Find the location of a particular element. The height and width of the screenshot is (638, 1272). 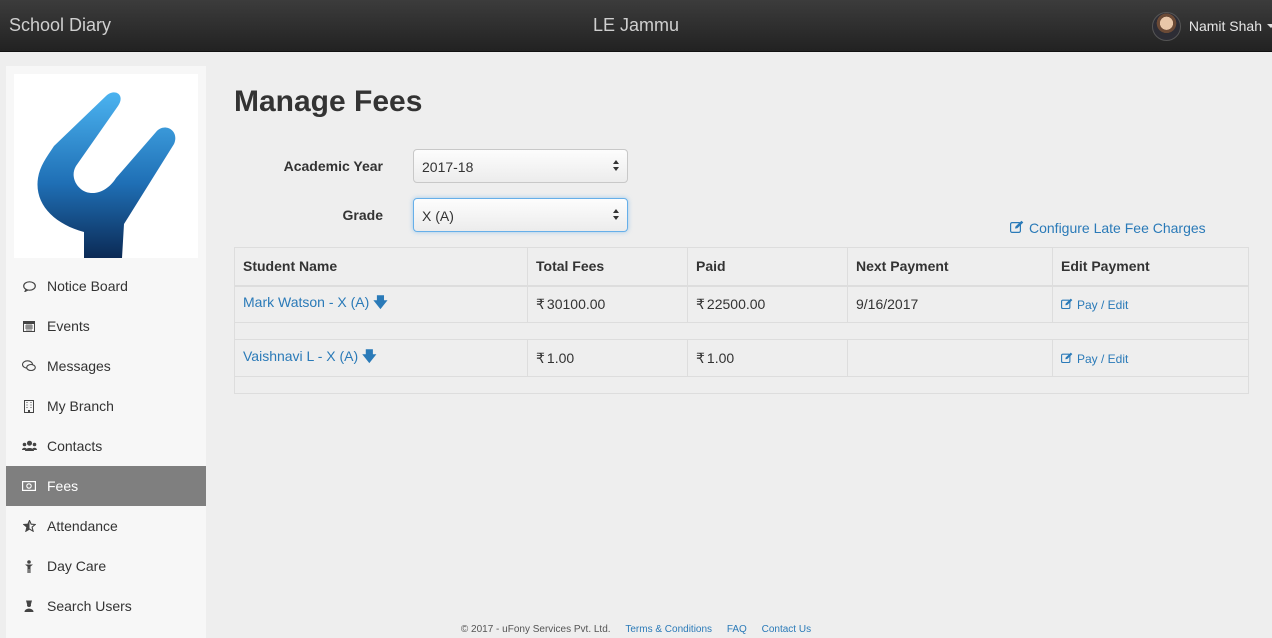

contact-link: Contact Us is located at coordinates (786, 629).